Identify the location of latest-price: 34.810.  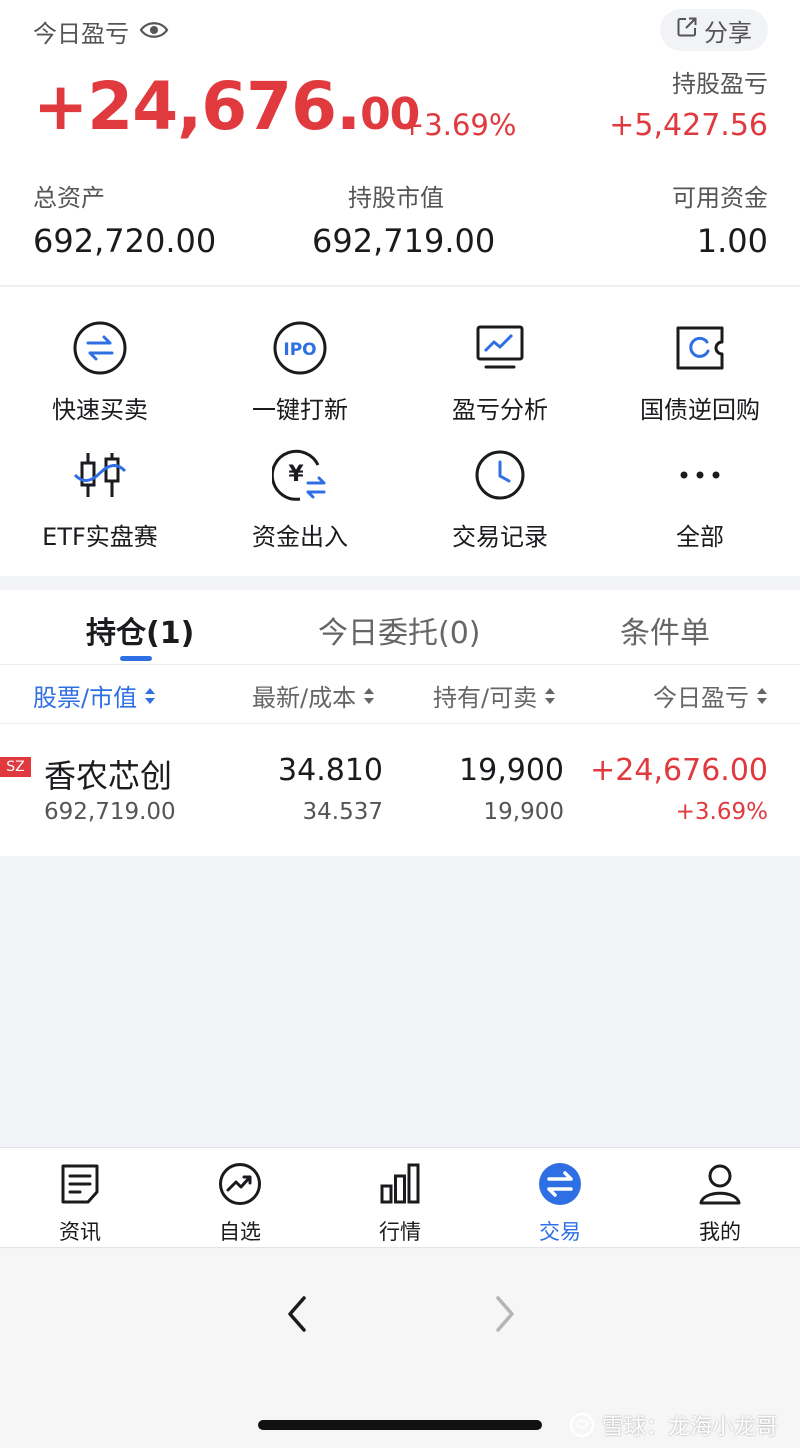
(330, 770).